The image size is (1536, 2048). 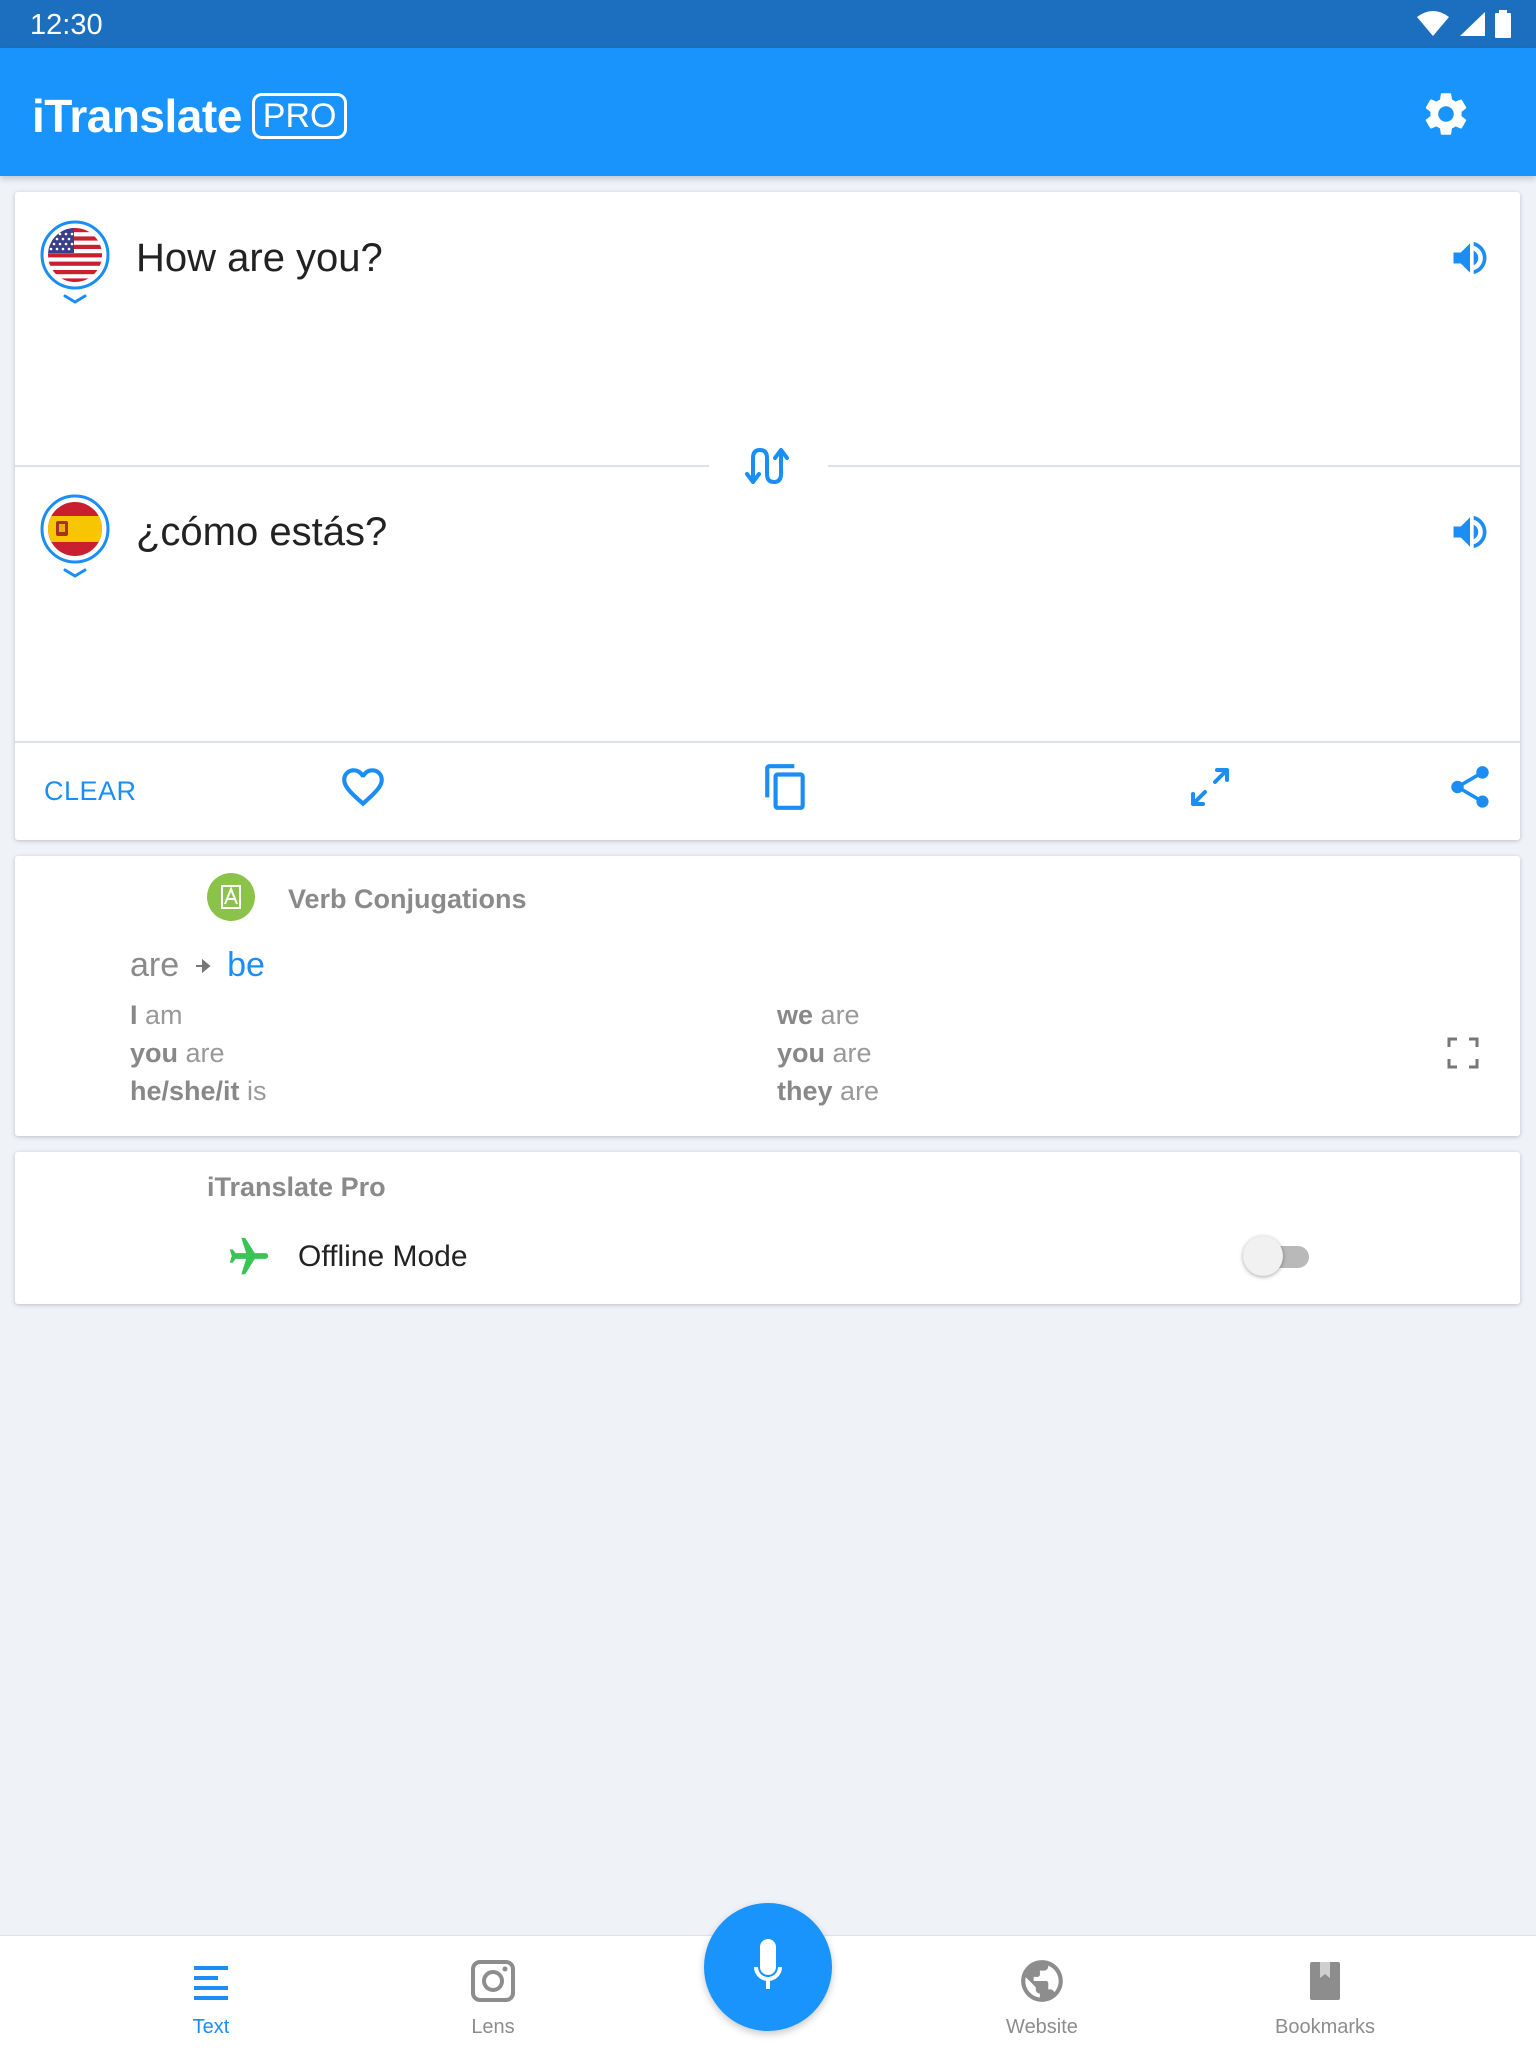 I want to click on nav-item-label: Bookmarks, so click(x=1325, y=2027).